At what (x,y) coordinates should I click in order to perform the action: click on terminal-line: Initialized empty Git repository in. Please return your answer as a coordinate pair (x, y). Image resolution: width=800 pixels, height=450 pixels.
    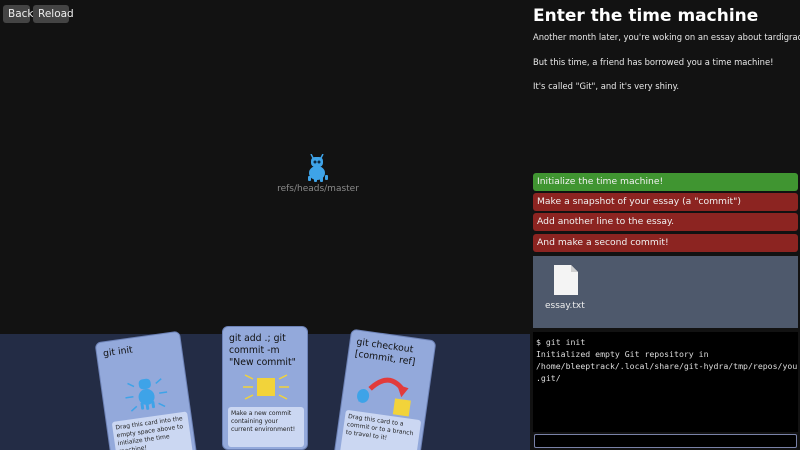
    Looking at the image, I should click on (622, 354).